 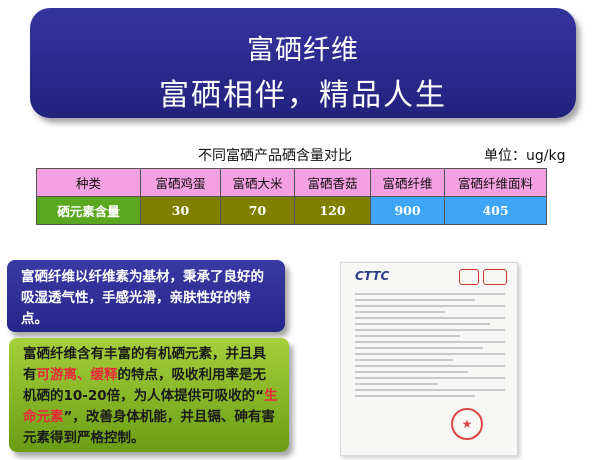 I want to click on intro-text: 富硒纤维以纤维素为基材，秉承了良好的吸湿透气性，手感光滑，亲肤性好的特点。, so click(x=142, y=298).